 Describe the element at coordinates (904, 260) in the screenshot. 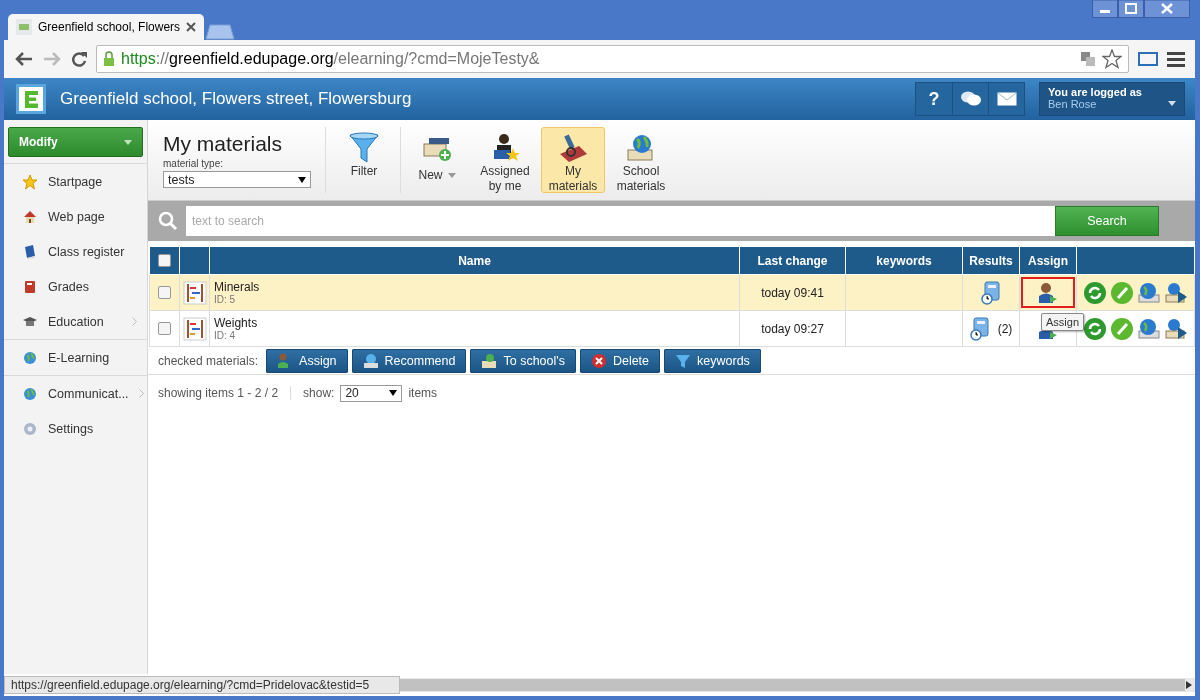

I see `column-header: keywords` at that location.